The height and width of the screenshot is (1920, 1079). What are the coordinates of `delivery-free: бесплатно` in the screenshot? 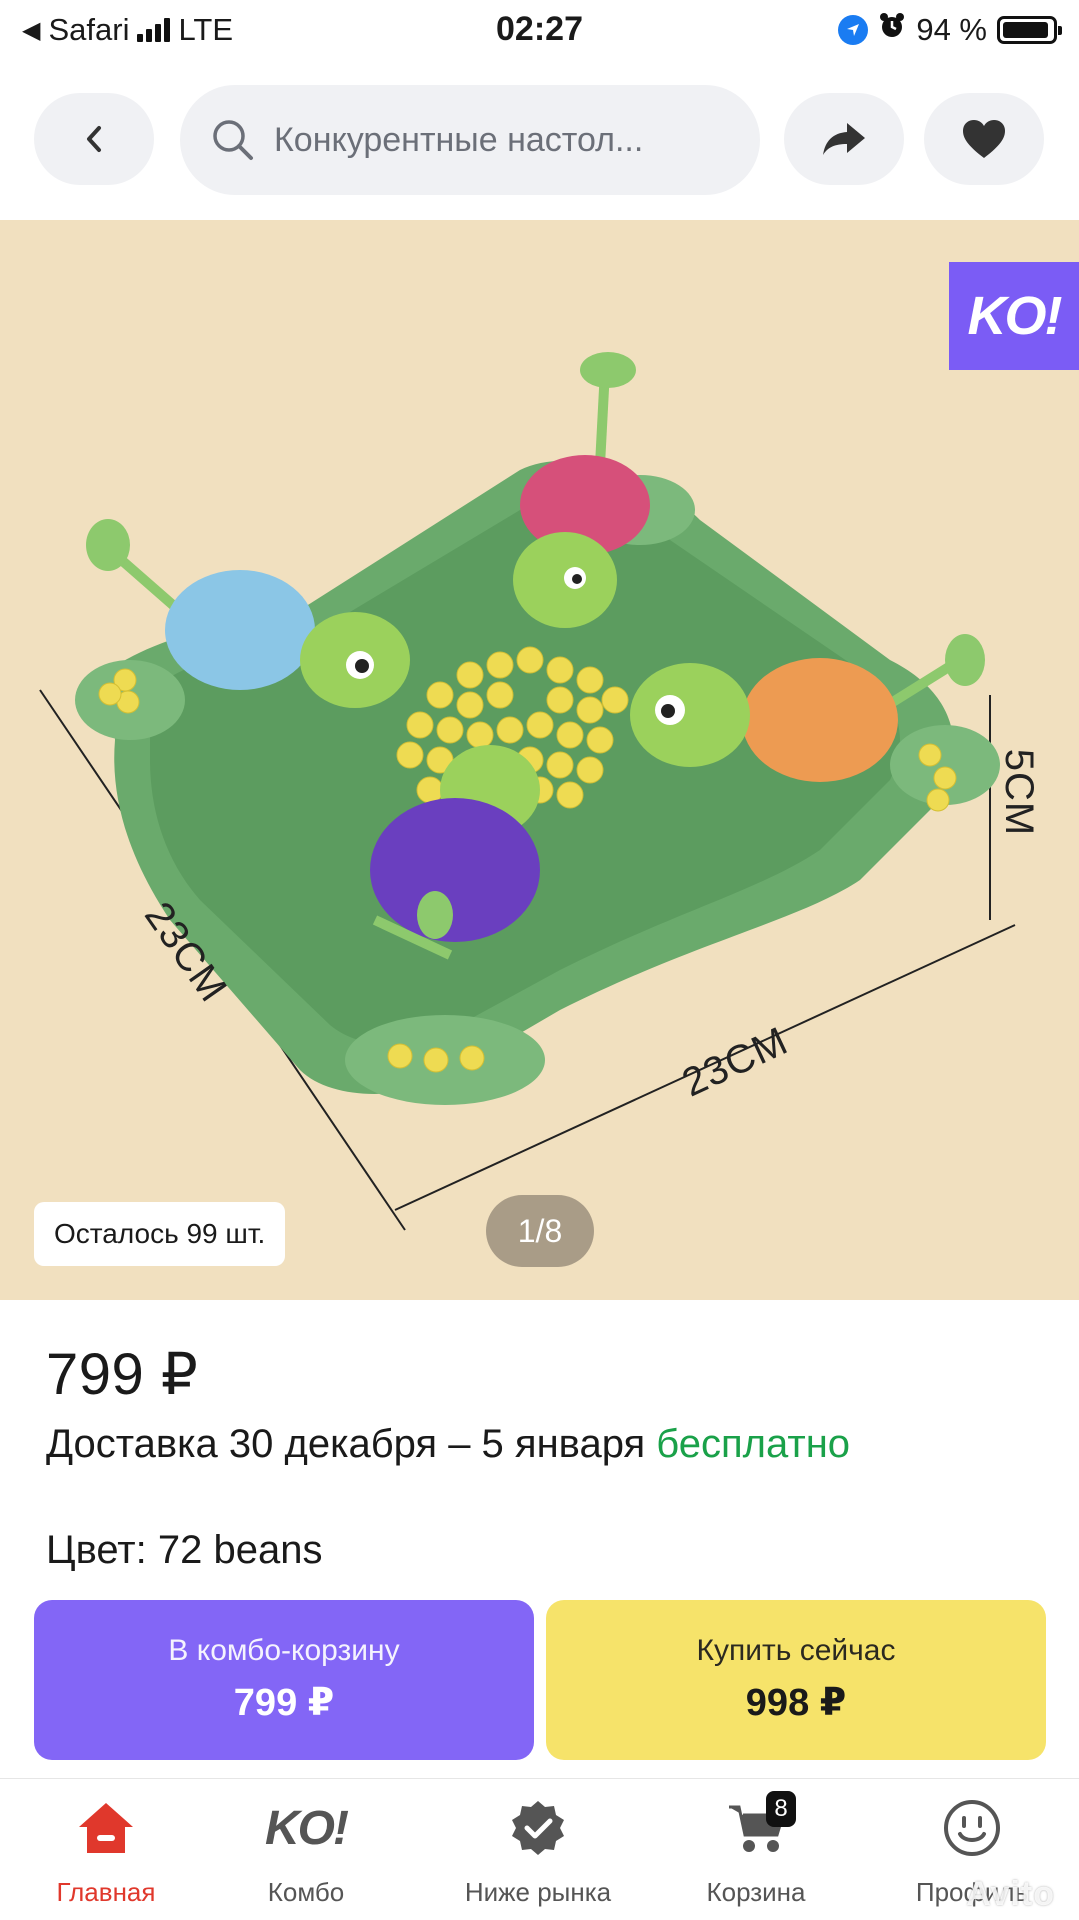 It's located at (753, 1444).